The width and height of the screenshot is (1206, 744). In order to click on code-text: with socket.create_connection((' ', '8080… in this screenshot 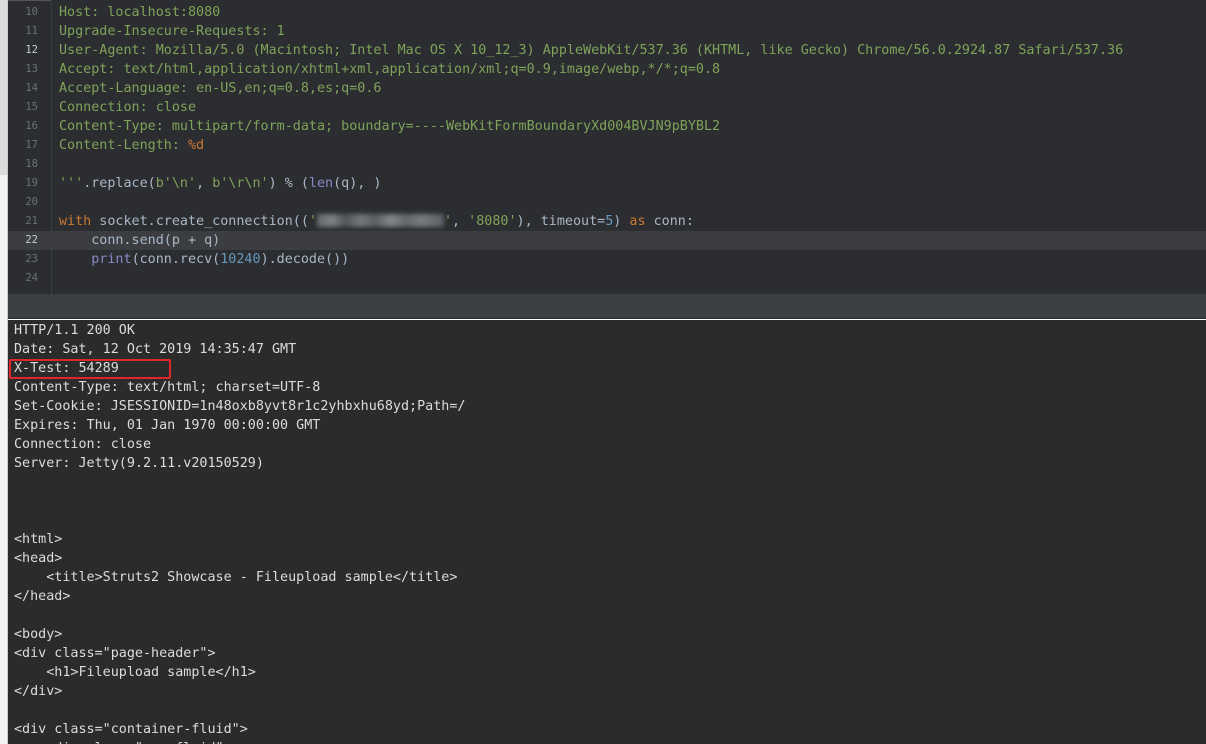, I will do `click(376, 221)`.